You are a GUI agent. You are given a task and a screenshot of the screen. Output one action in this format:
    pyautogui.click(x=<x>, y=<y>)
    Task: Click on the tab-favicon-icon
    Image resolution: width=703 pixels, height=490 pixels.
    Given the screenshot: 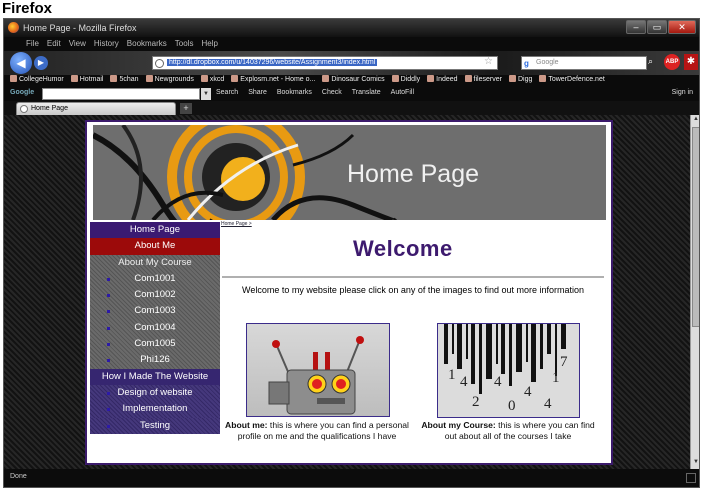 What is the action you would take?
    pyautogui.click(x=24, y=109)
    